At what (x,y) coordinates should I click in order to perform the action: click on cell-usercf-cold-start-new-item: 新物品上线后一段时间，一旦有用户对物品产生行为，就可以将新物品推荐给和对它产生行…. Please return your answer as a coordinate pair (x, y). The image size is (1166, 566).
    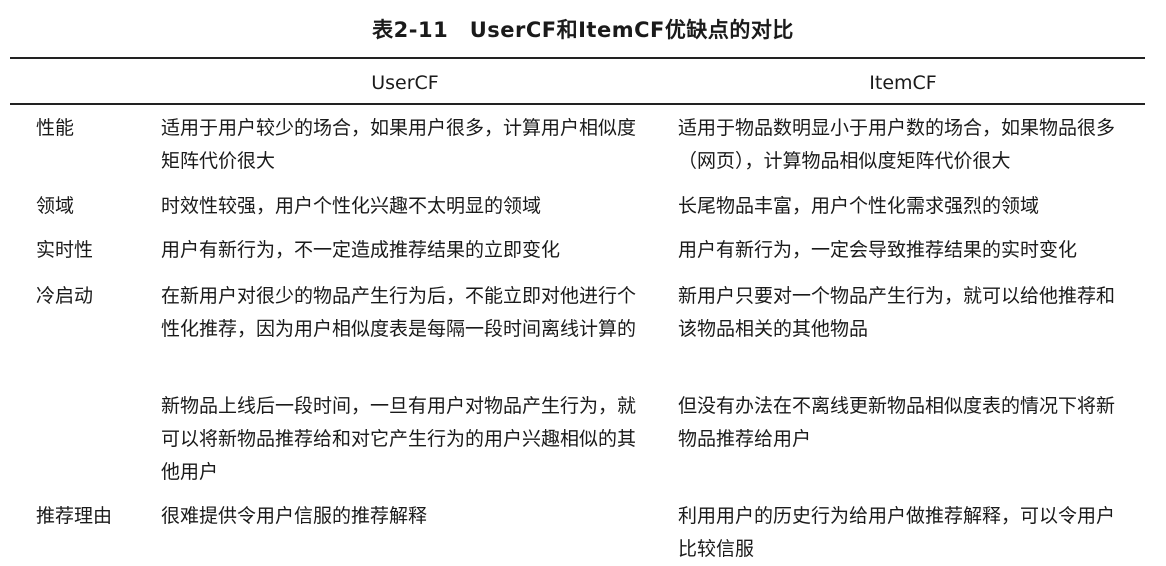
    Looking at the image, I should click on (399, 439).